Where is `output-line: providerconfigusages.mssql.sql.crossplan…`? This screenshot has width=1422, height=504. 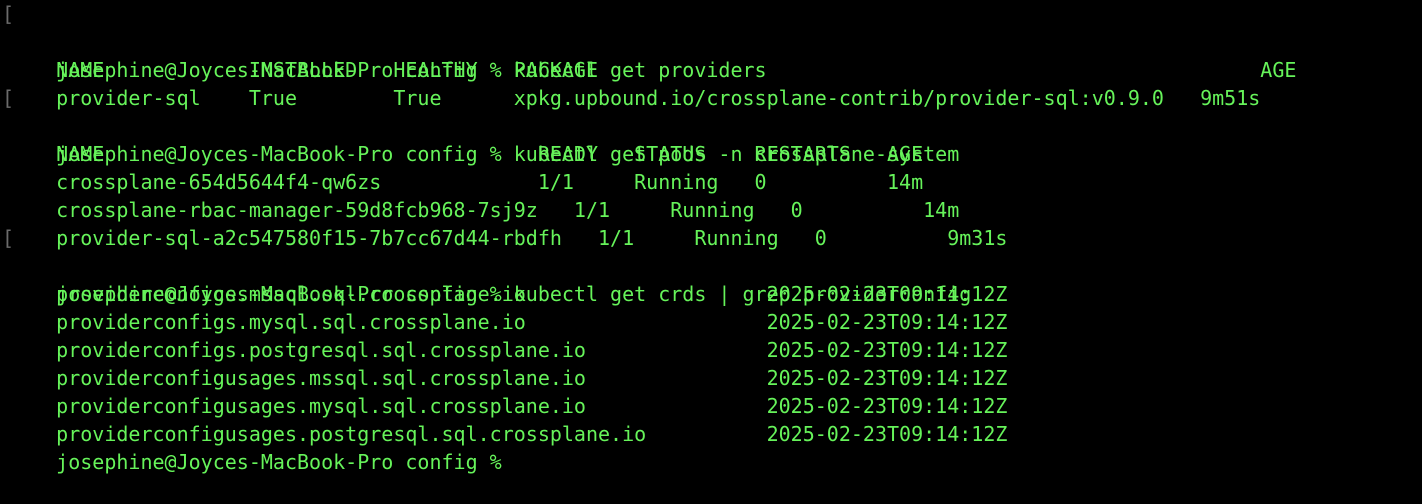 output-line: providerconfigusages.mssql.sql.crossplan… is located at coordinates (715, 363).